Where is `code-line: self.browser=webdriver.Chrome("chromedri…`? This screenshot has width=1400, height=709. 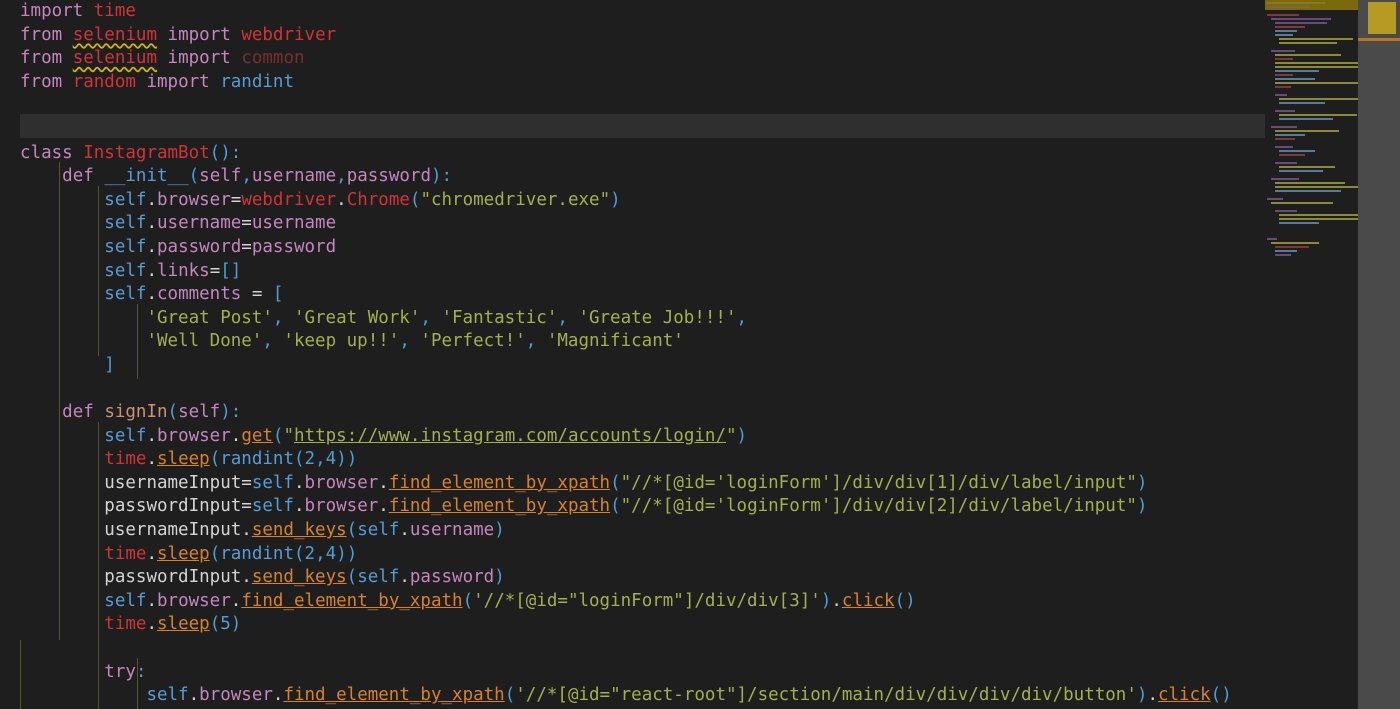 code-line: self.browser=webdriver.Chrome("chromedri… is located at coordinates (632, 201).